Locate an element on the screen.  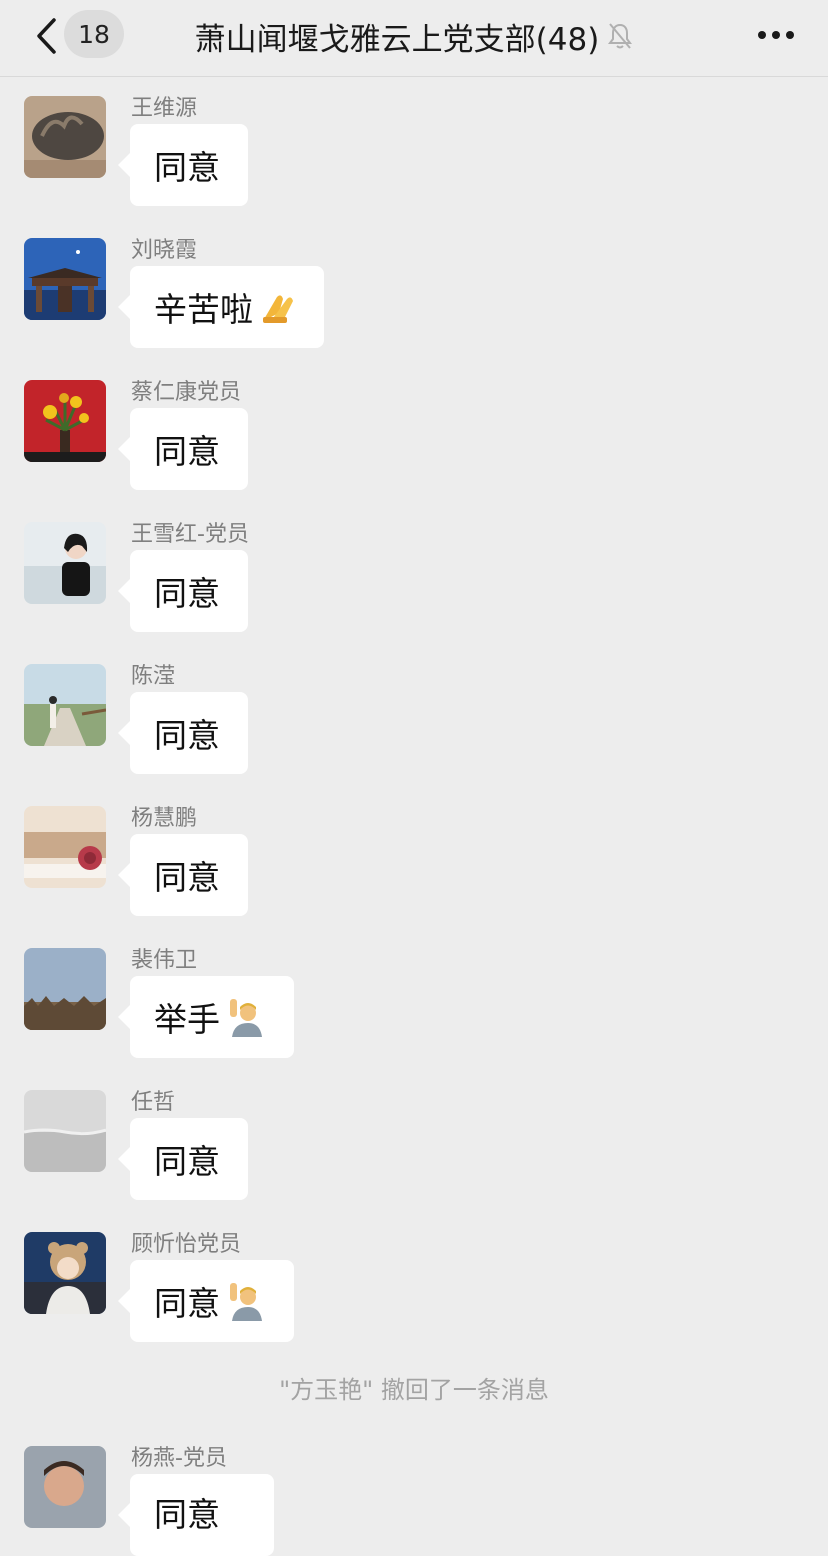
chat-title: 萧山闻堰戈雅云上党支部(48) is located at coordinates (414, 36).